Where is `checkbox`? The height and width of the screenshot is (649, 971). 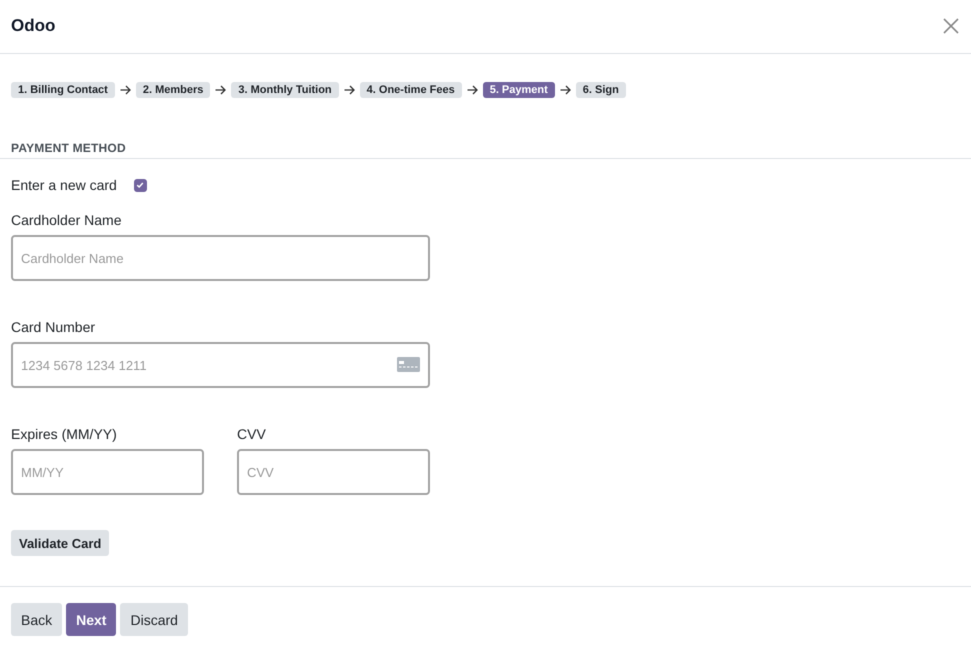 checkbox is located at coordinates (140, 185).